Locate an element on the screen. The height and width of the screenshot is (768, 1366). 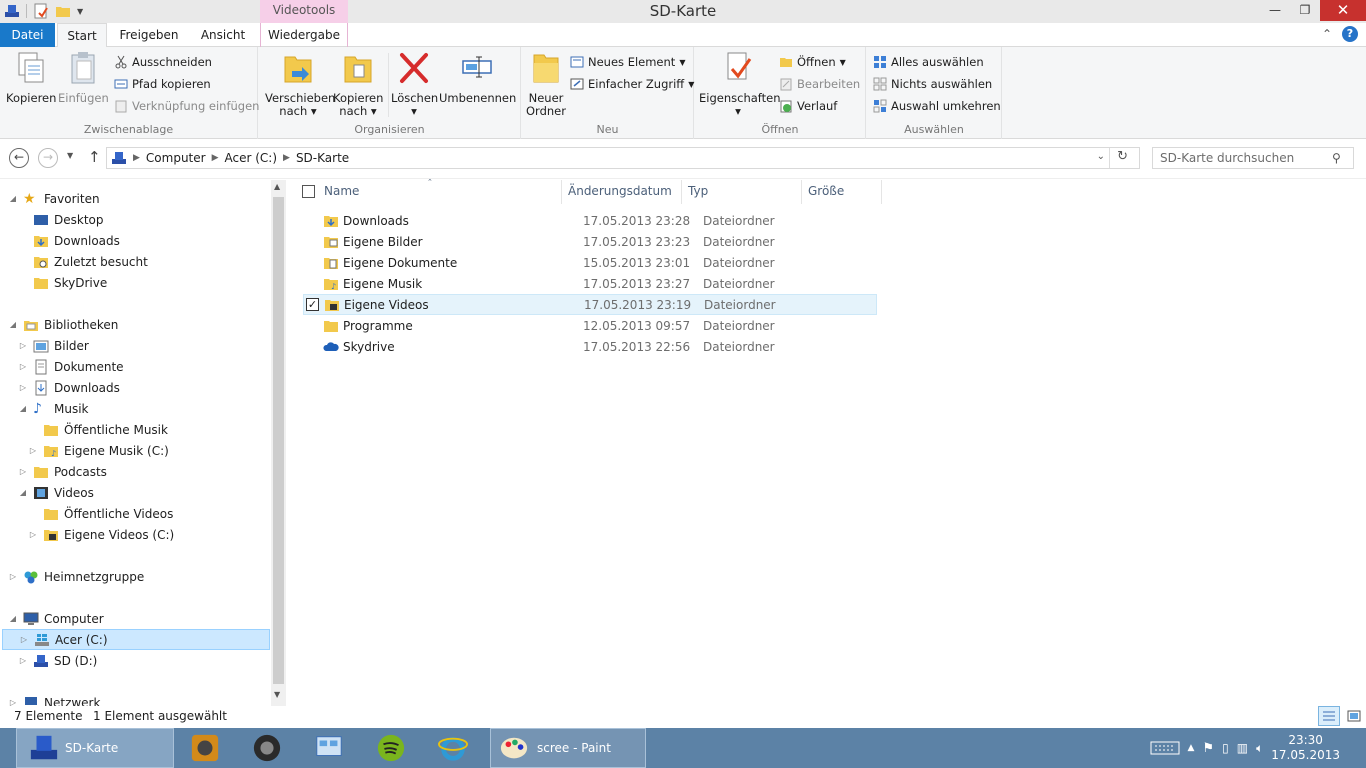
edit-button: Bearbeiten is located at coordinates (819, 84).